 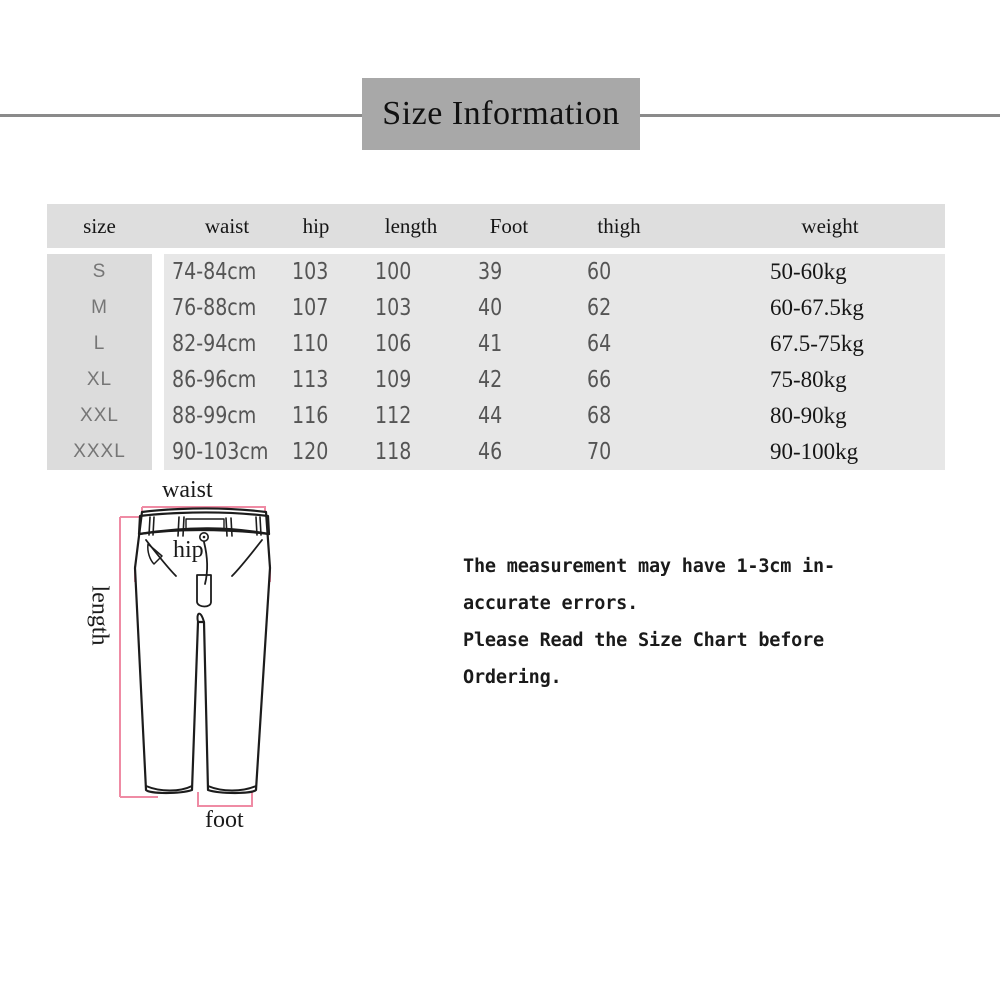 What do you see at coordinates (509, 226) in the screenshot?
I see `column-header-foot: Foot` at bounding box center [509, 226].